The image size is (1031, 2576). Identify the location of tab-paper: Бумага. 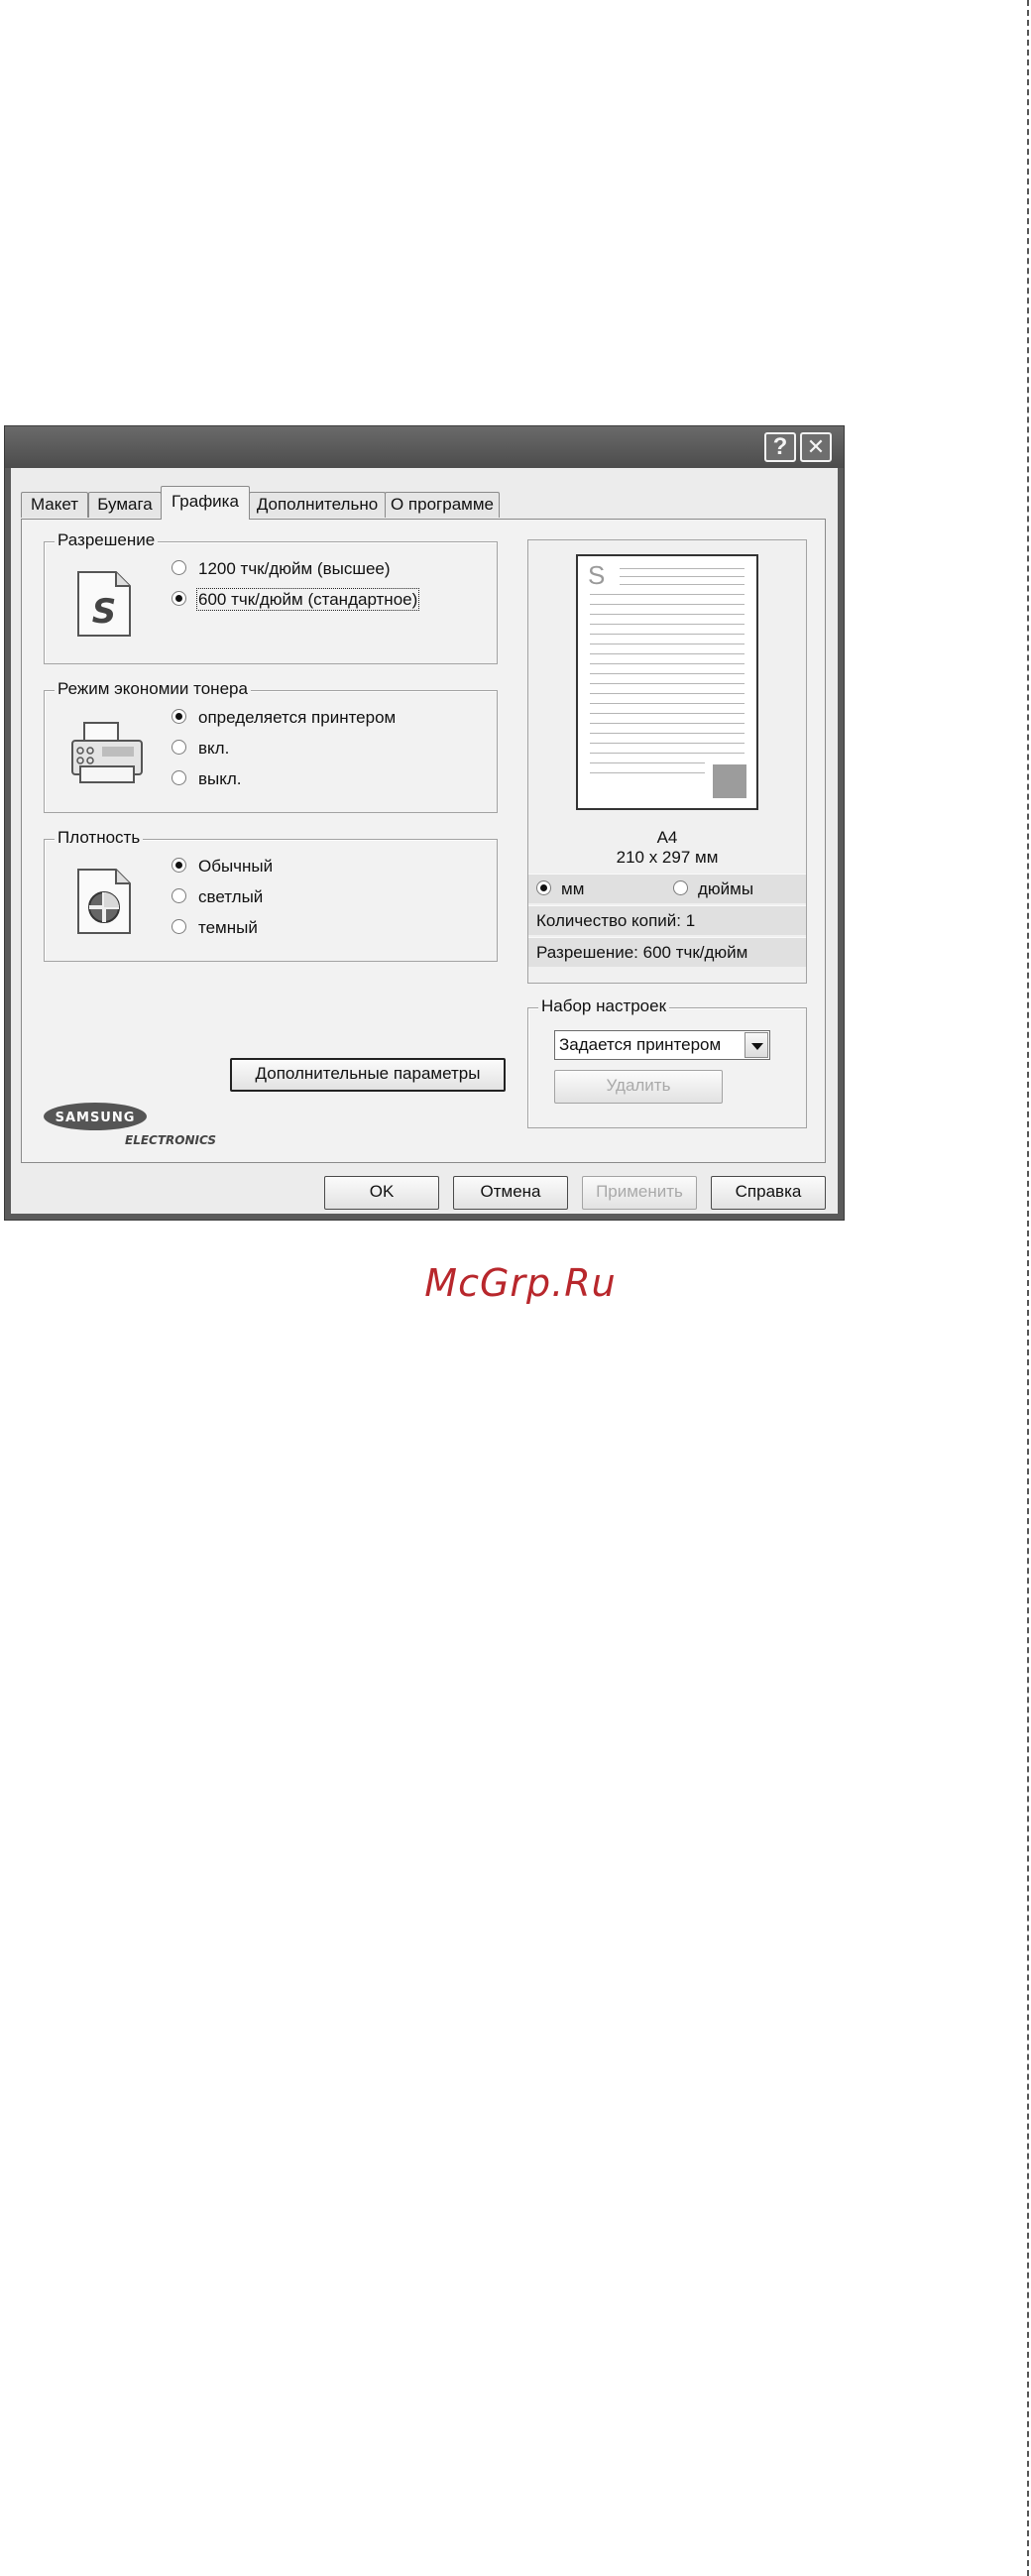
(125, 505).